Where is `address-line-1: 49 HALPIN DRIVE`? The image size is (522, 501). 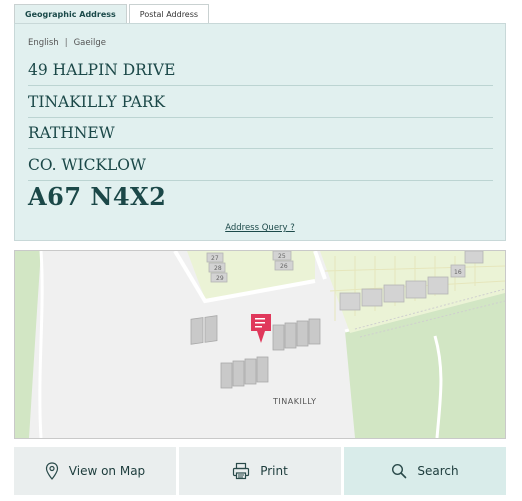 address-line-1: 49 HALPIN DRIVE is located at coordinates (260, 70).